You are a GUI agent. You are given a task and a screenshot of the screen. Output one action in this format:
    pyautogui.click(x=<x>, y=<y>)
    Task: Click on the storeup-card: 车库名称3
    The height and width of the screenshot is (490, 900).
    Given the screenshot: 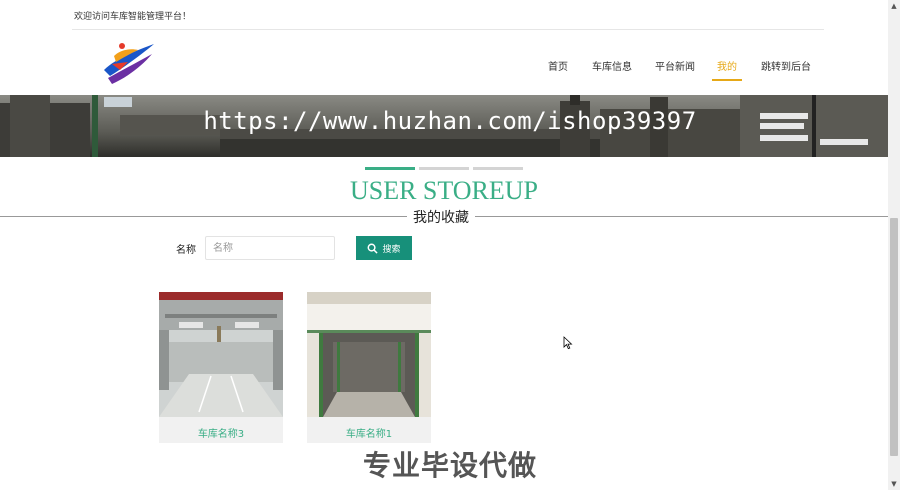 What is the action you would take?
    pyautogui.click(x=221, y=367)
    